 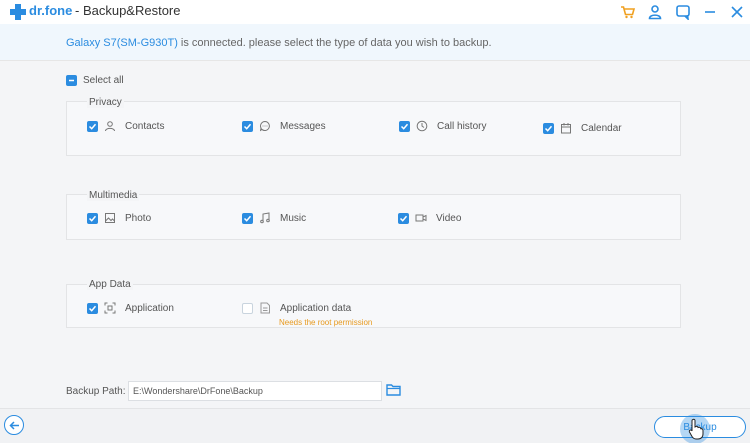 I want to click on brand-name: dr.fone, so click(x=51, y=10).